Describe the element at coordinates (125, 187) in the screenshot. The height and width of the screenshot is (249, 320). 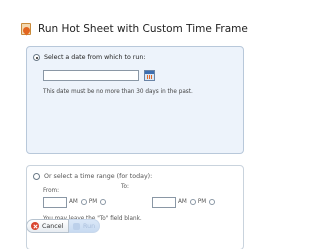
I see `to-label: To:` at that location.